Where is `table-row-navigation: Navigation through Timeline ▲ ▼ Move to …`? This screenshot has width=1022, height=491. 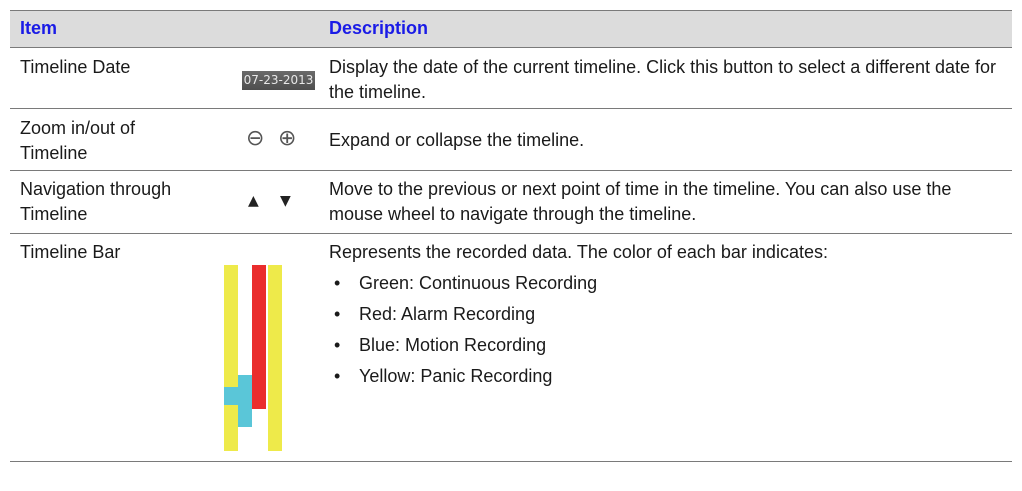
table-row-navigation: Navigation through Timeline ▲ ▼ Move to … is located at coordinates (511, 201).